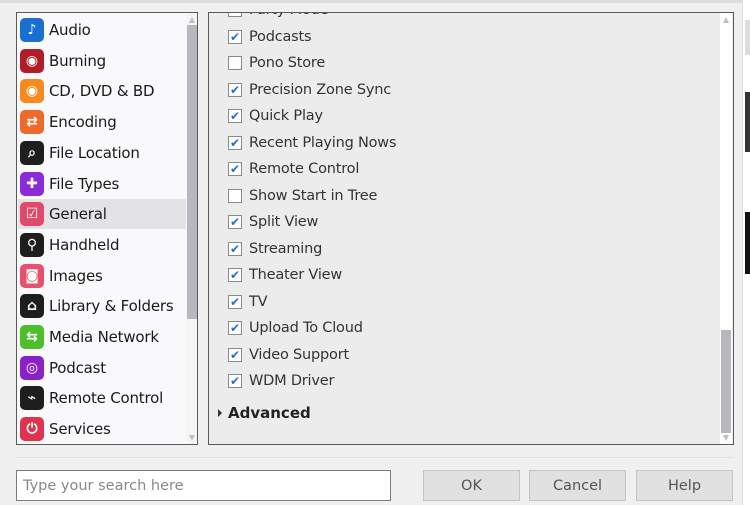 The height and width of the screenshot is (505, 750). What do you see at coordinates (220, 413) in the screenshot?
I see `expand-triangle-icon` at bounding box center [220, 413].